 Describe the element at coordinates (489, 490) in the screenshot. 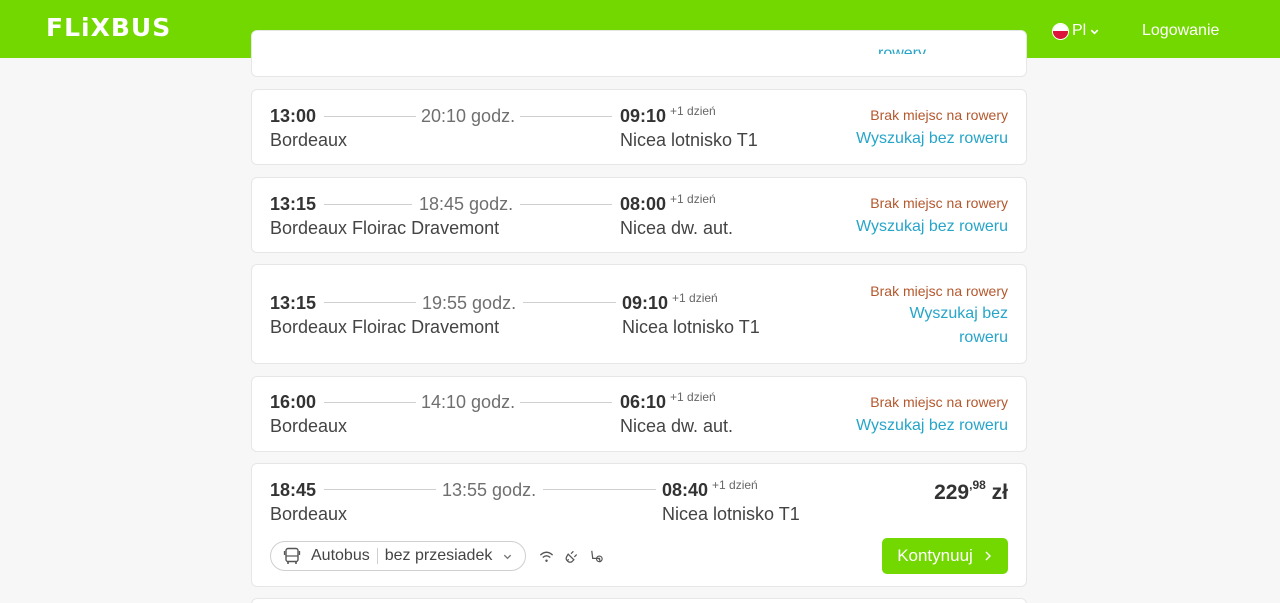

I see `trip-duration: 13:55 godz.` at that location.